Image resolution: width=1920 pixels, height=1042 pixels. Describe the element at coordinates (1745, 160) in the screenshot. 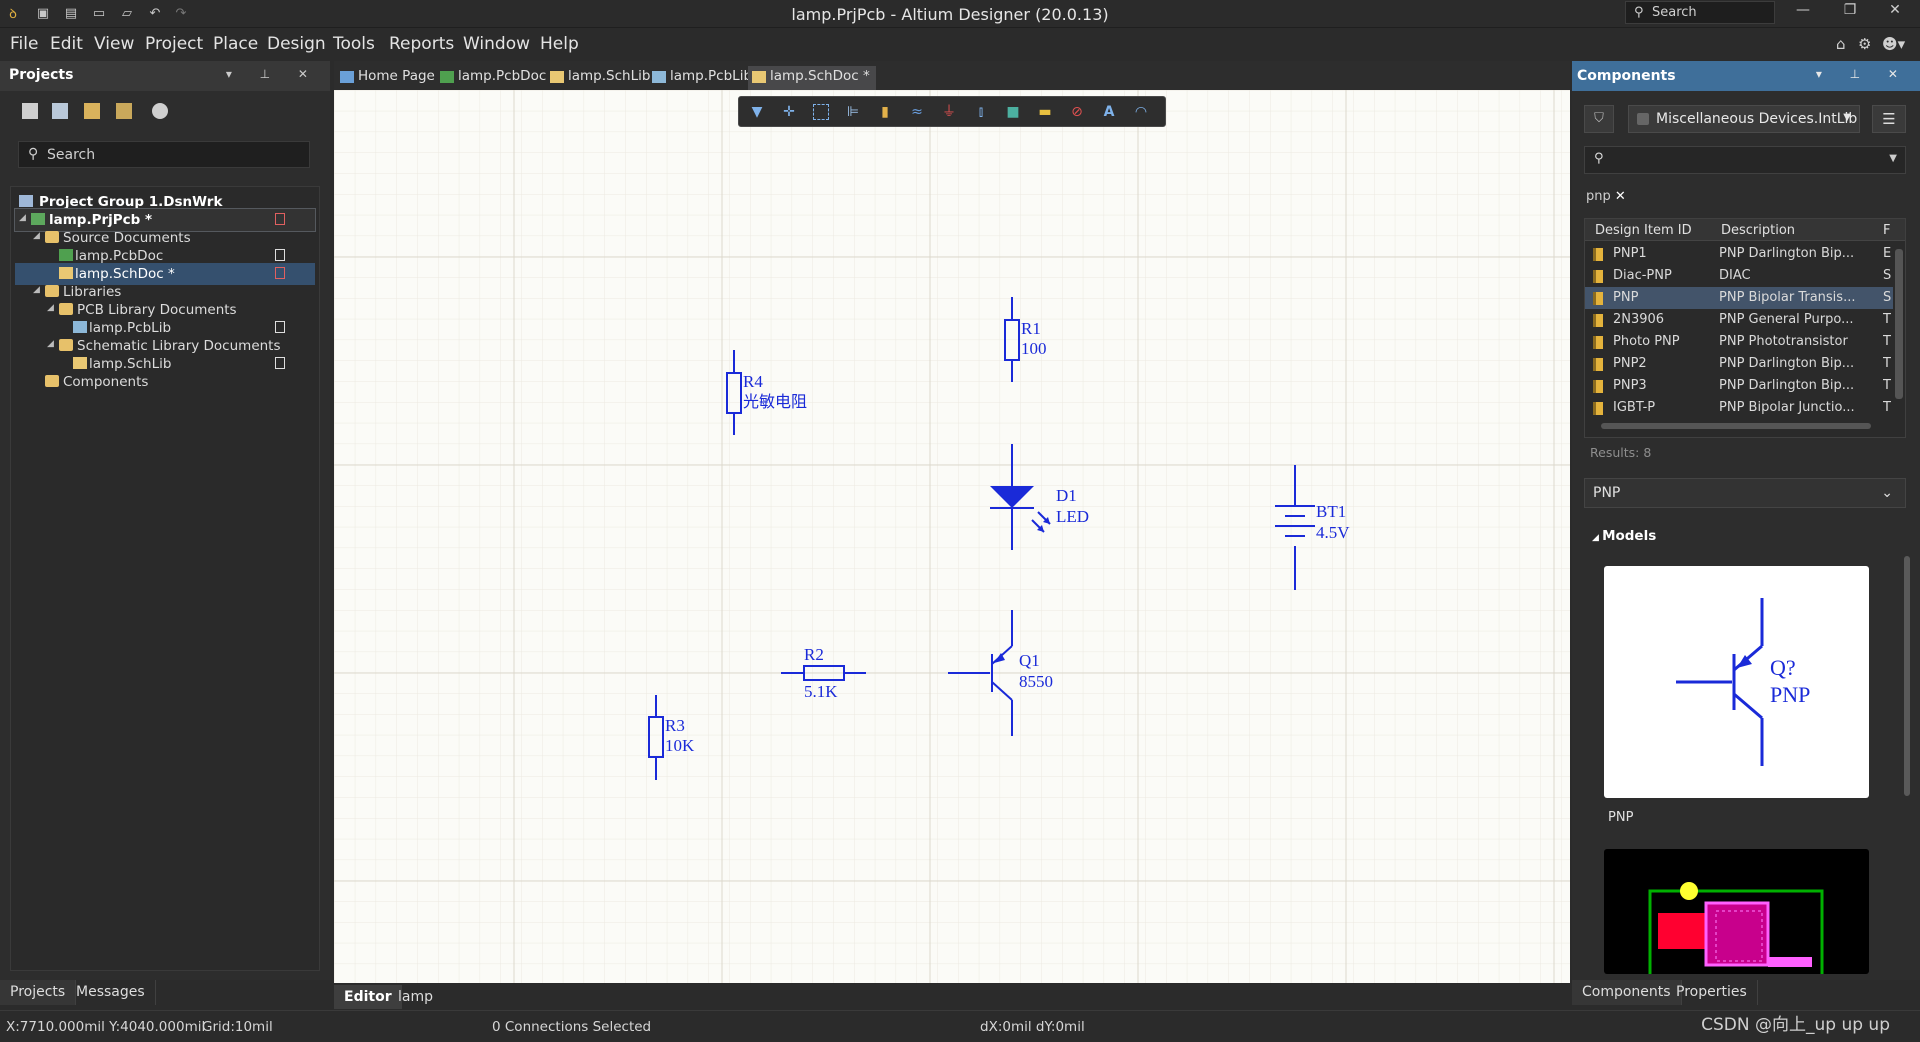

I see `component-search-input: ⚲ ▼` at that location.